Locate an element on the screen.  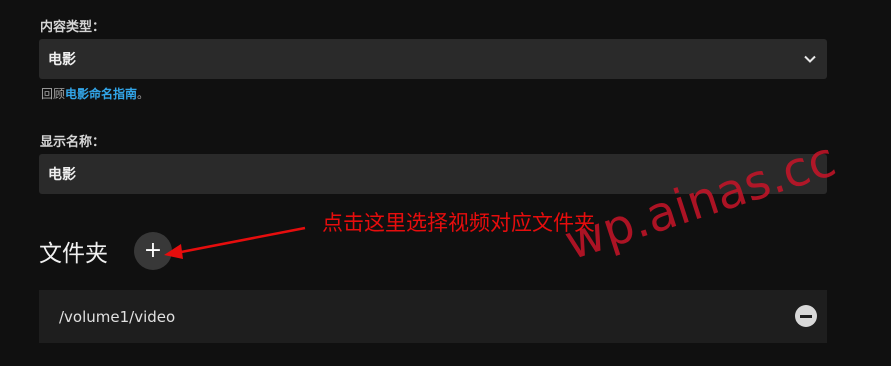
content-type-value: 电影 is located at coordinates (62, 60).